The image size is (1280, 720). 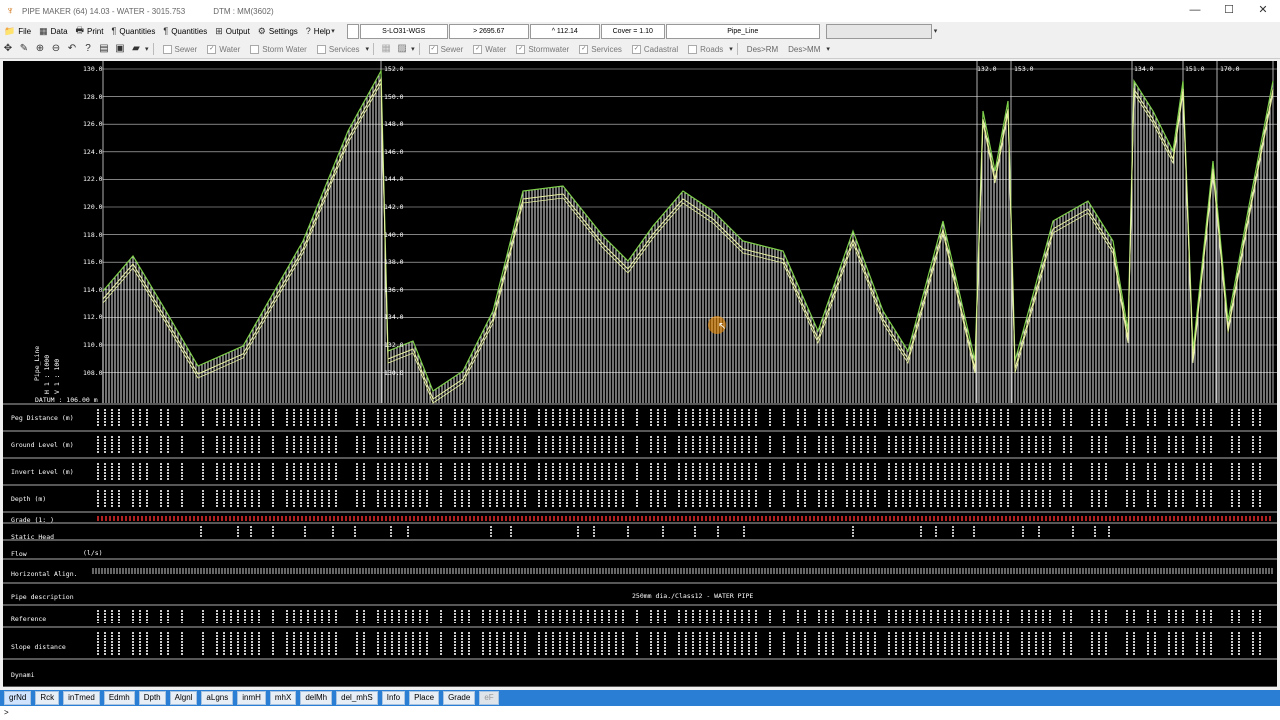 What do you see at coordinates (57, 376) in the screenshot?
I see `scale-text: V 1 : 100` at bounding box center [57, 376].